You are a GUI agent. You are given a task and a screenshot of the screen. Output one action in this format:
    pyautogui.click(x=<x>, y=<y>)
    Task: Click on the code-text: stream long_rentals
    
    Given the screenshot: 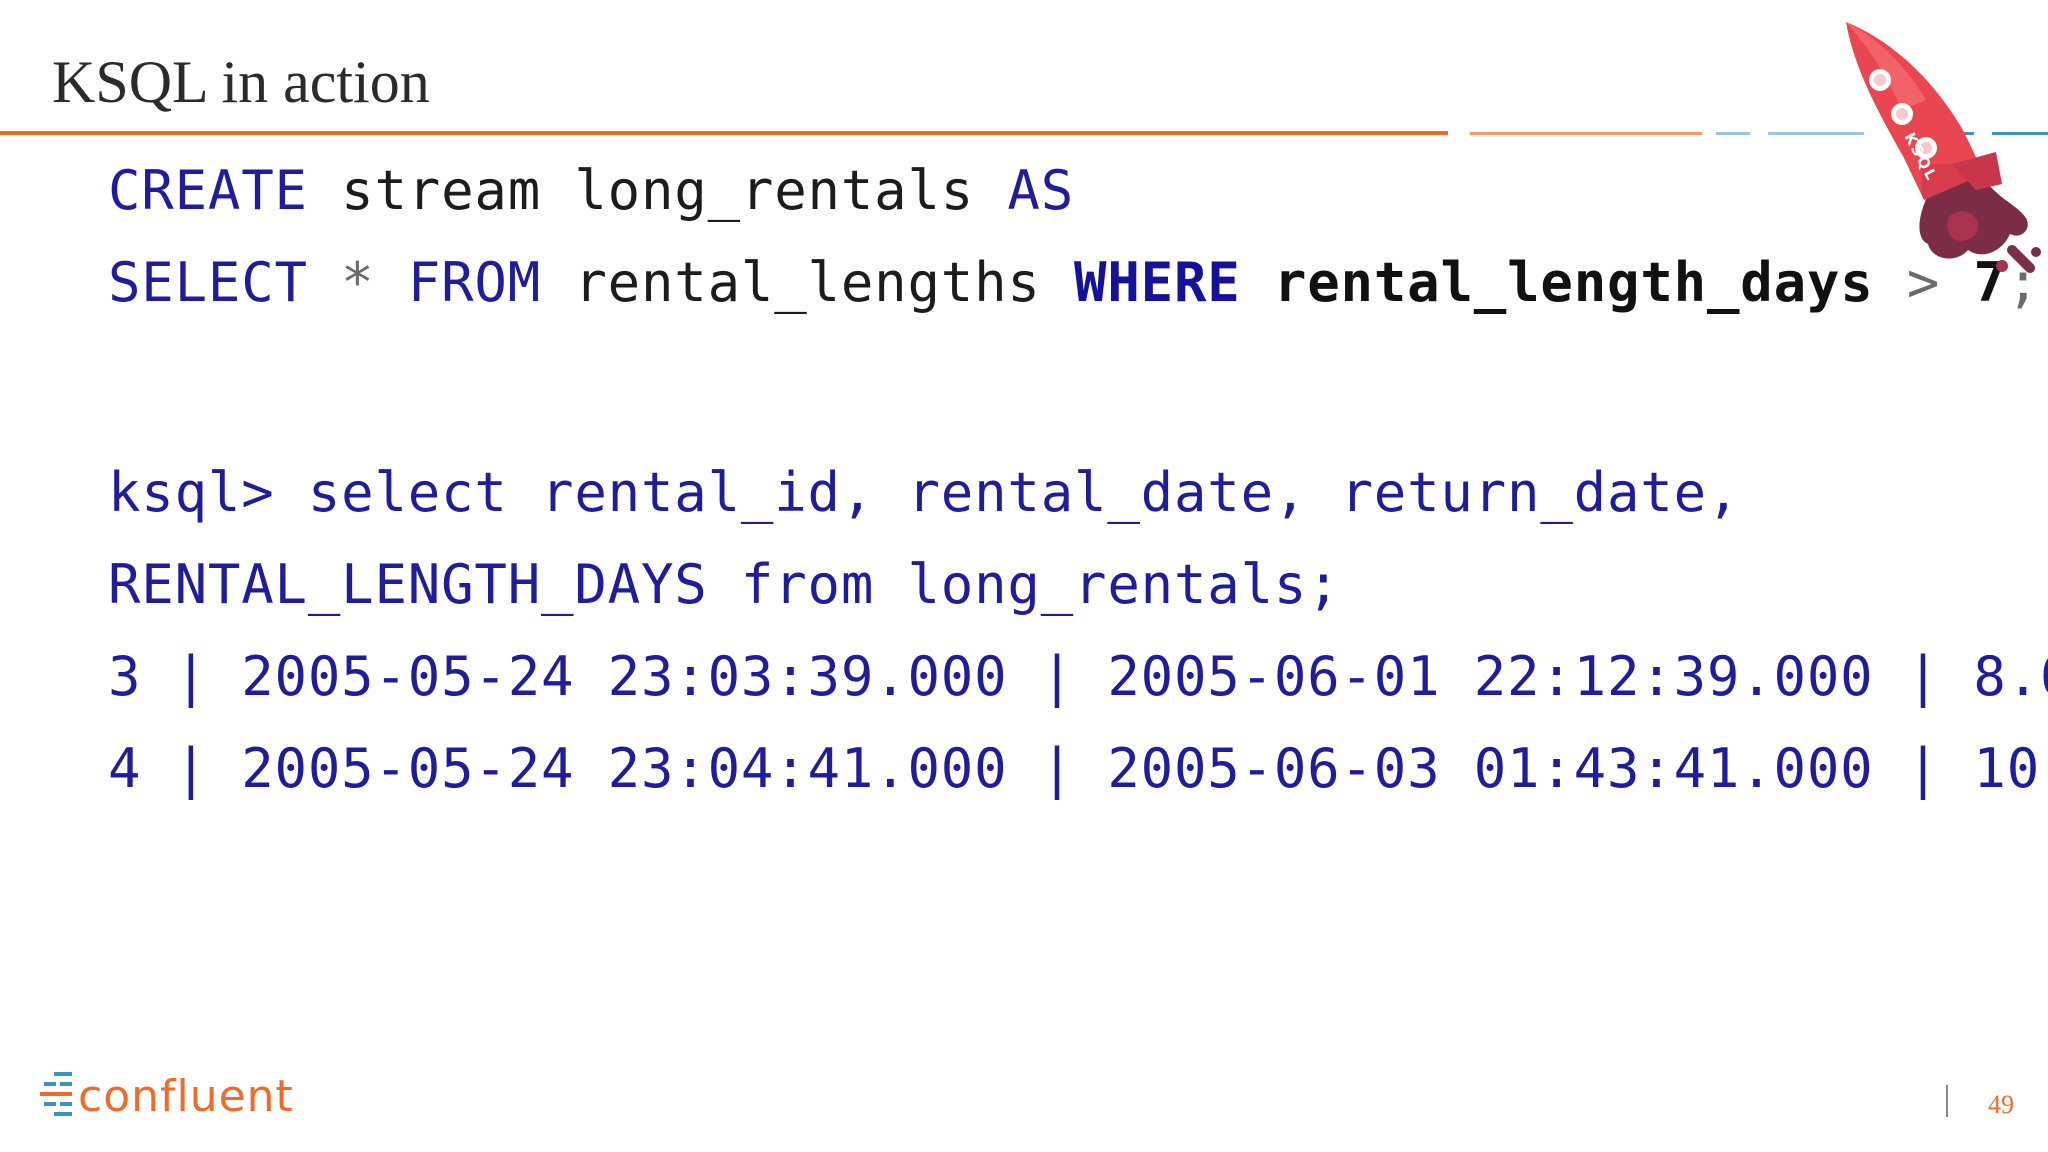 What is the action you would take?
    pyautogui.click(x=657, y=190)
    